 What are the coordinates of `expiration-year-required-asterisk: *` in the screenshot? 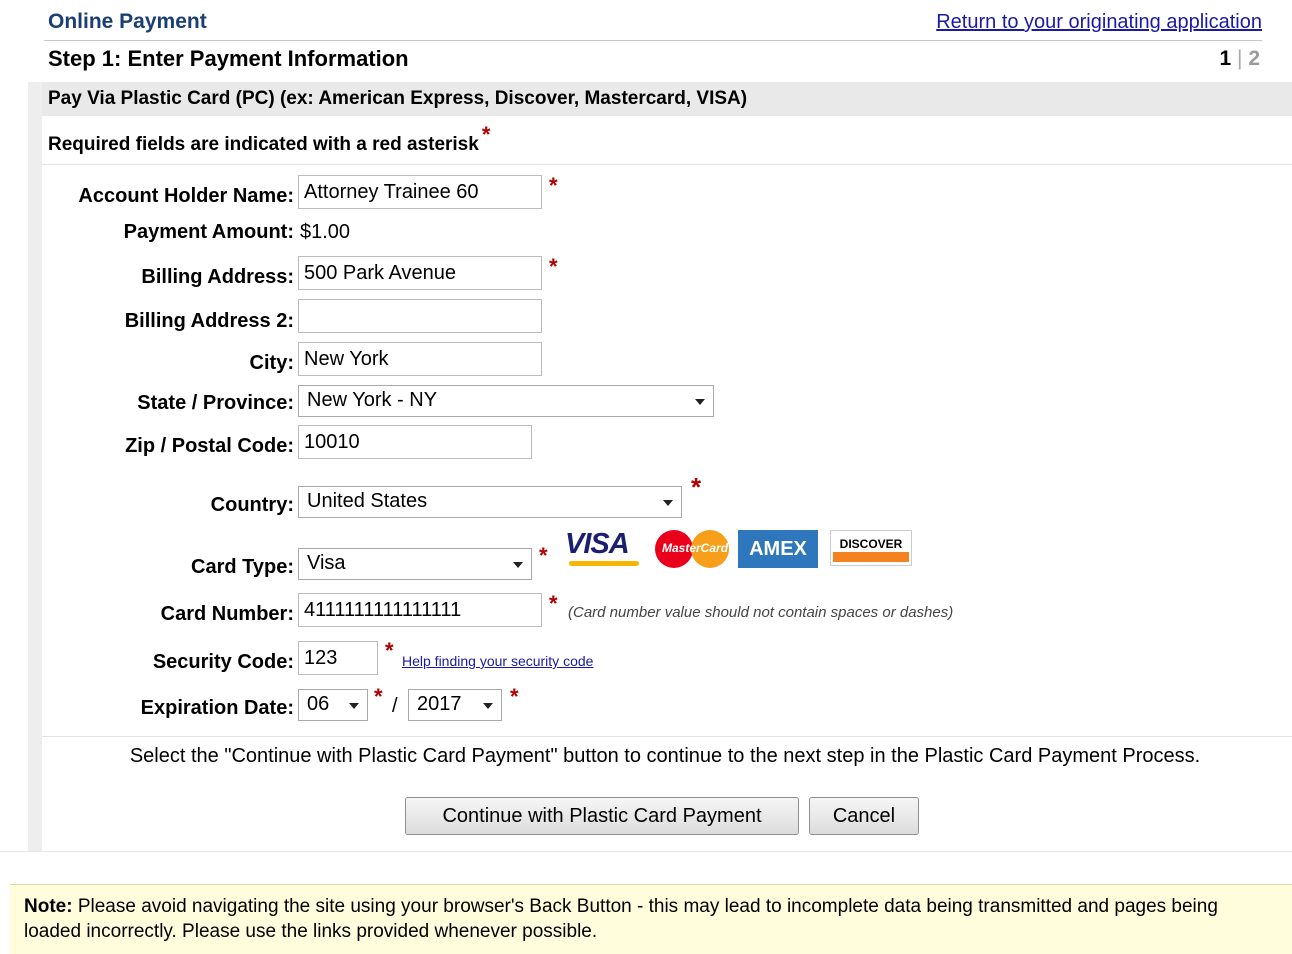 It's located at (514, 696).